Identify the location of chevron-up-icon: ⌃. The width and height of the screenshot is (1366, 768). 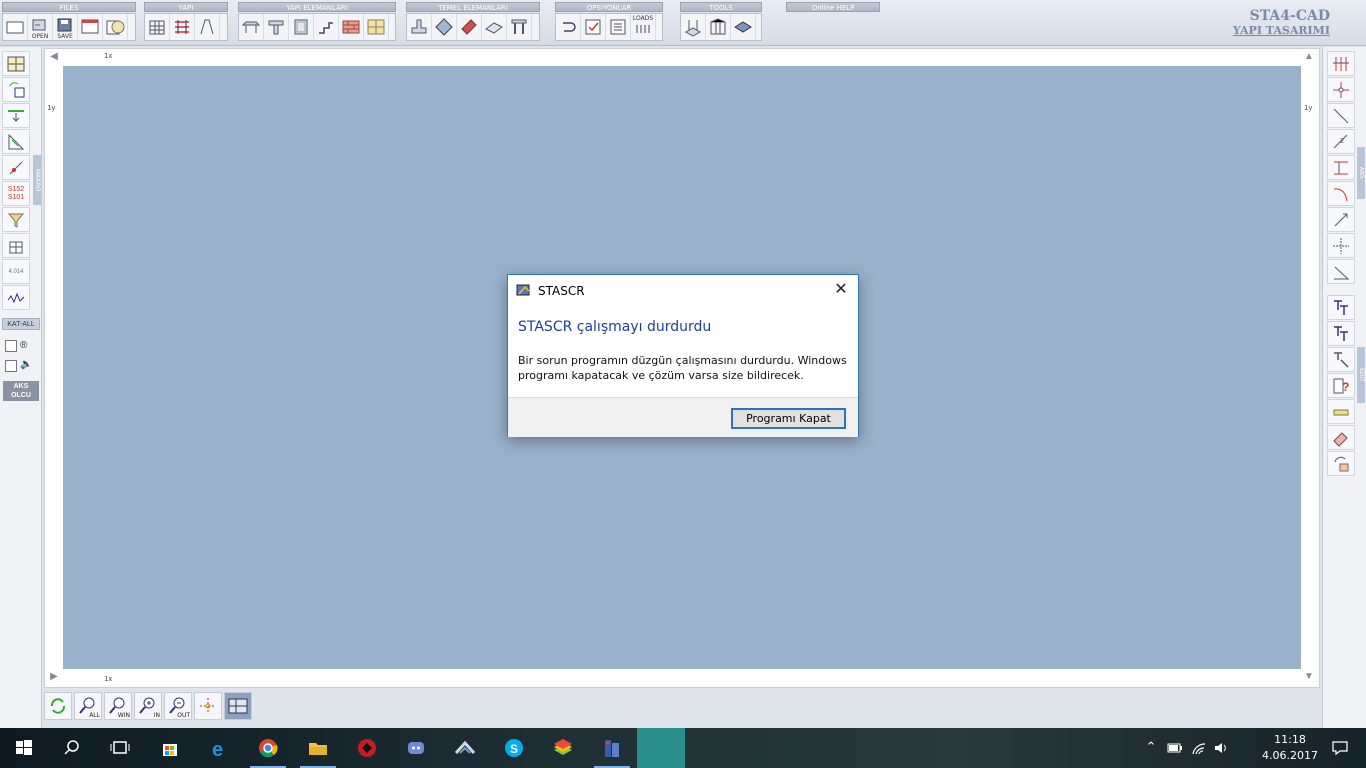
(1151, 748).